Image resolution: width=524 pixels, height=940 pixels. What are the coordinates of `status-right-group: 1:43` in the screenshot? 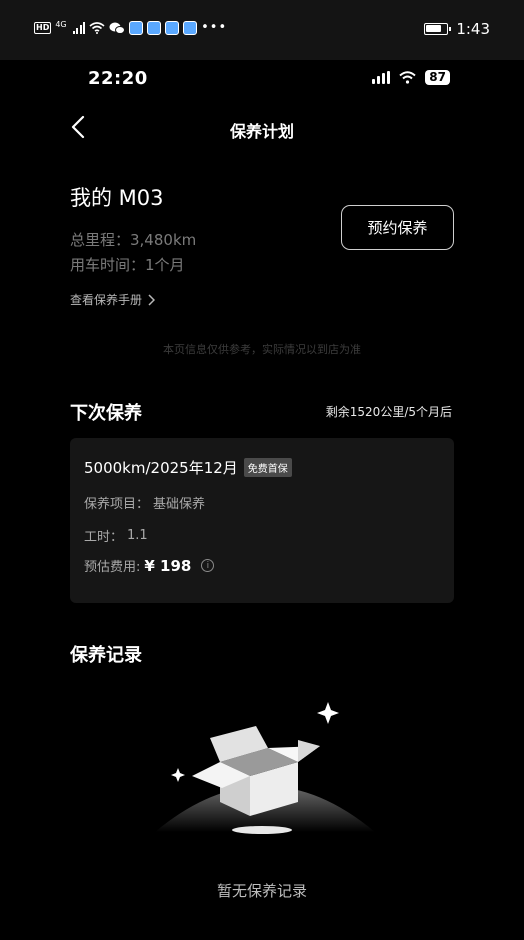 It's located at (457, 29).